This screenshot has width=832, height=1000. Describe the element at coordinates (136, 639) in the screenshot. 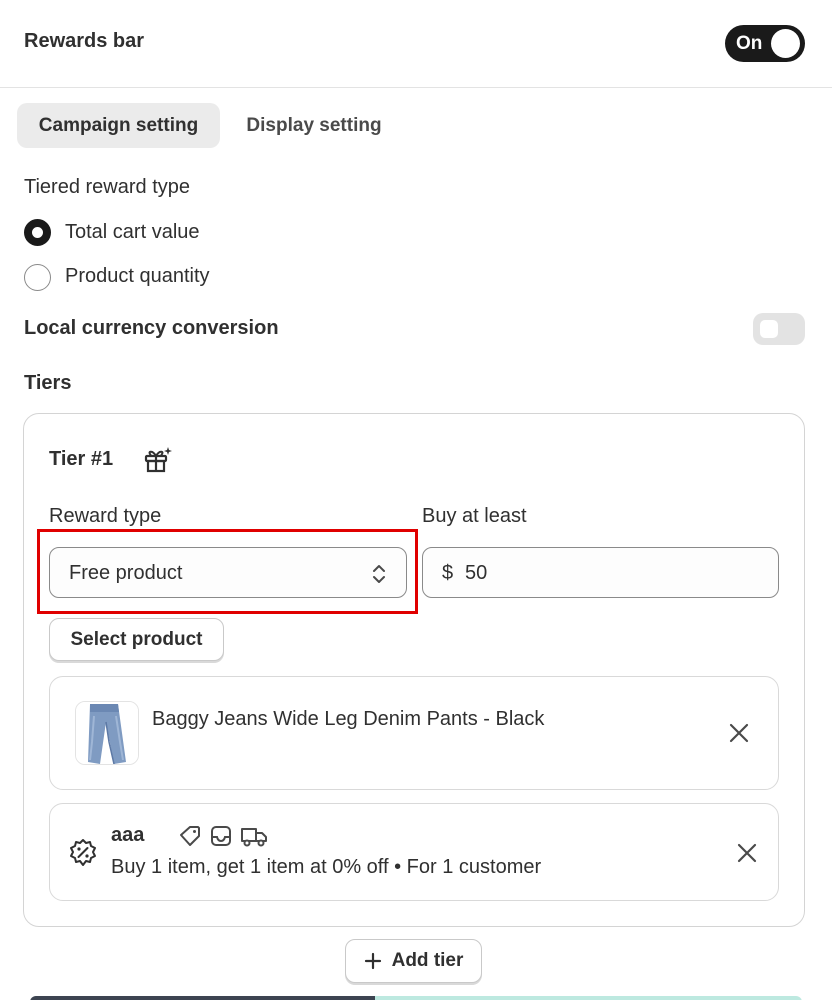

I see `select-product-button: Select product` at that location.